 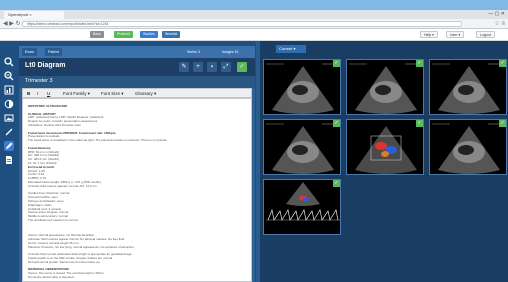 I want to click on image-count: Images 10, so click(x=230, y=52).